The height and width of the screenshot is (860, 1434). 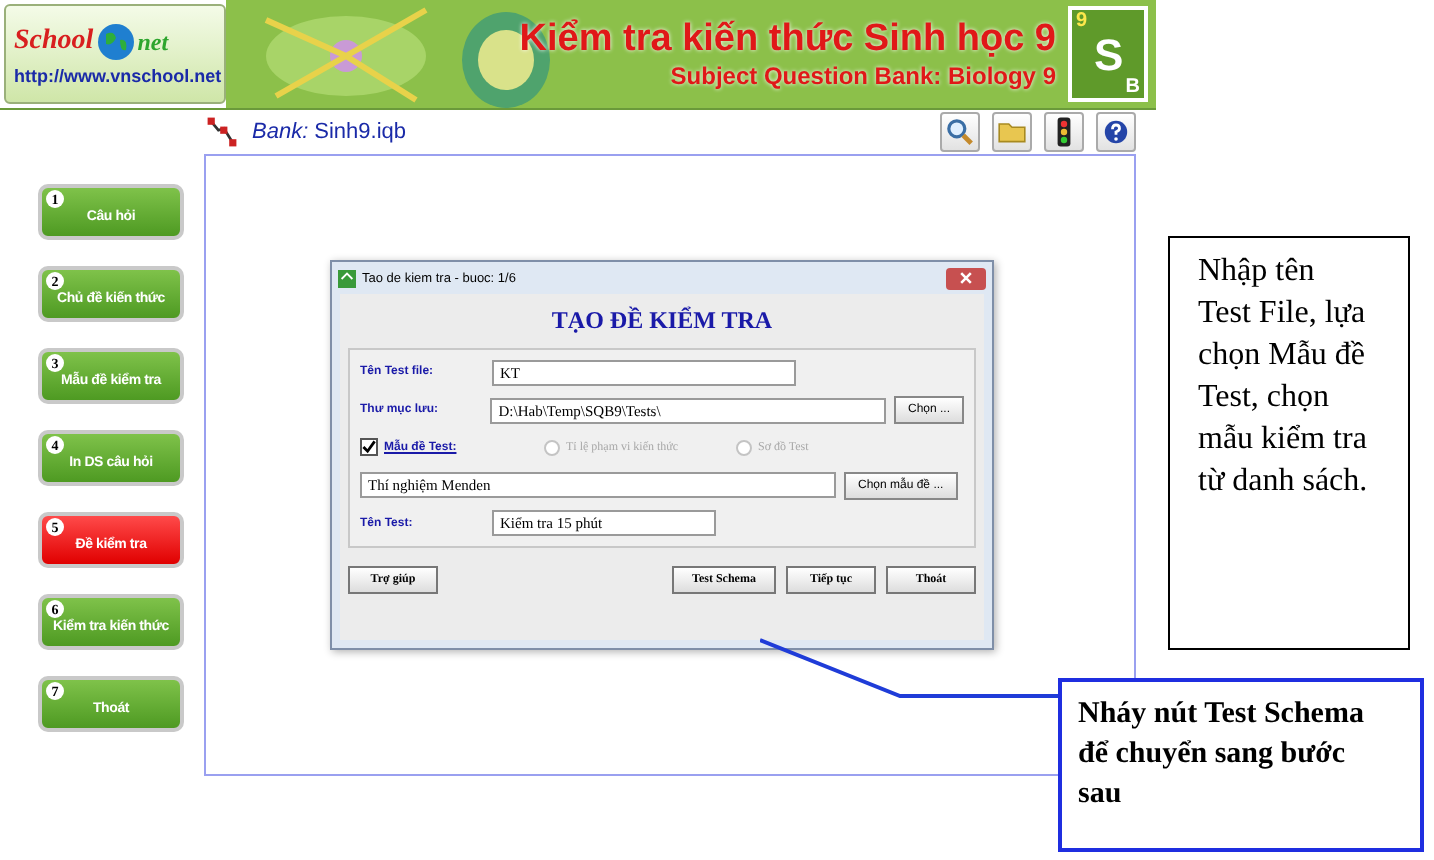 I want to click on help-button, so click(x=1116, y=132).